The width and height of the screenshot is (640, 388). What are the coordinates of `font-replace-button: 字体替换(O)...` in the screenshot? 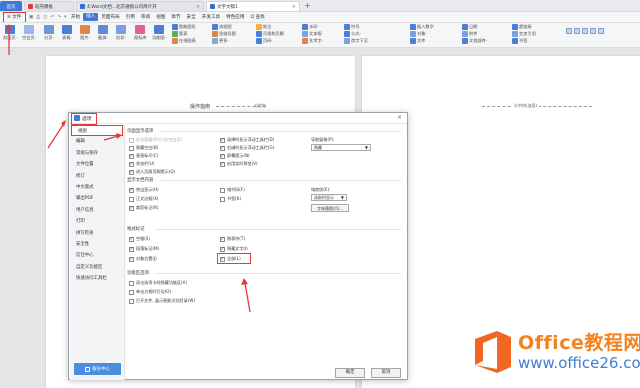 It's located at (330, 208).